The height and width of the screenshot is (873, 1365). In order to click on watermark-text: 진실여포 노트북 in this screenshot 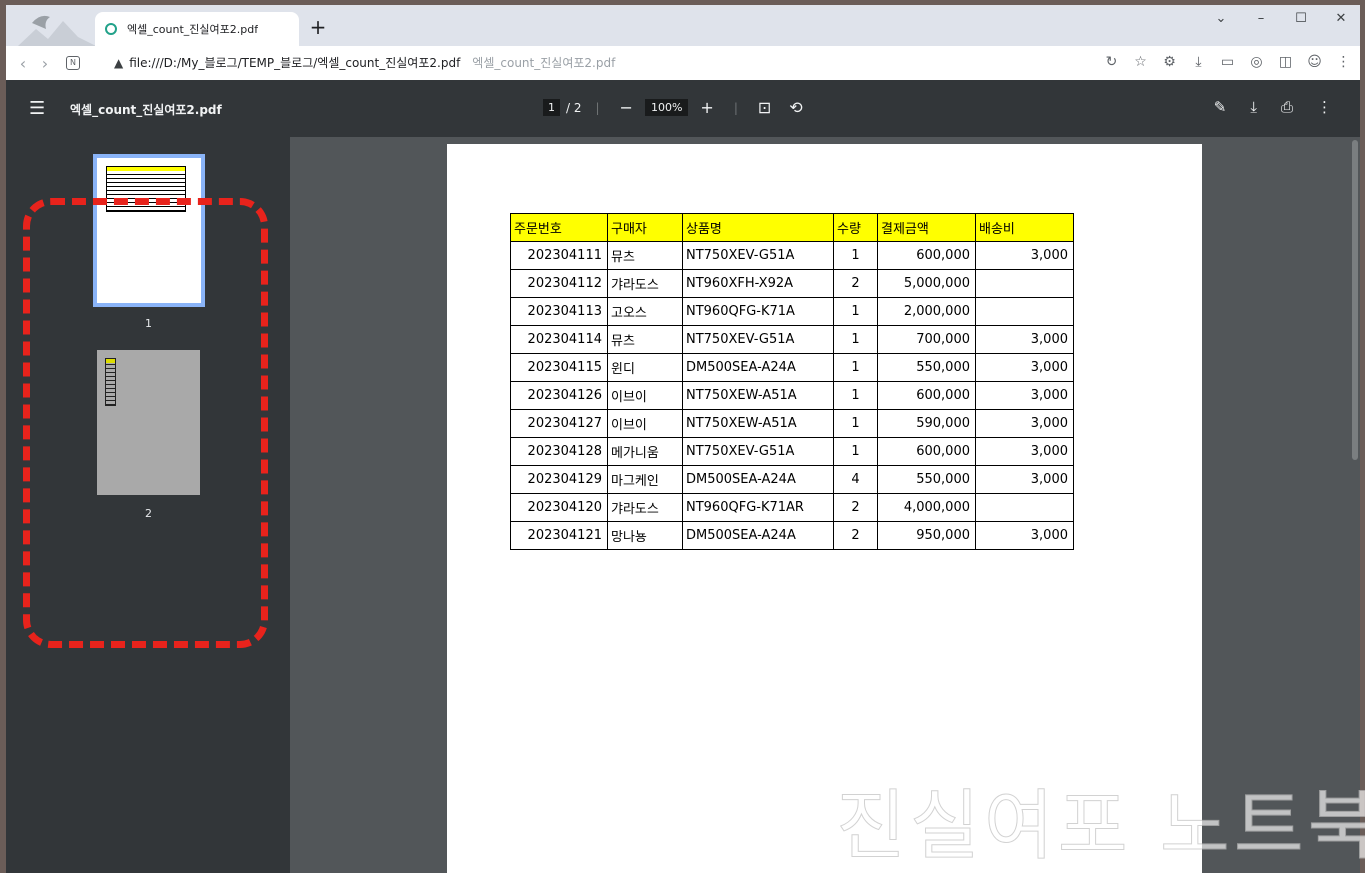, I will do `click(1100, 826)`.